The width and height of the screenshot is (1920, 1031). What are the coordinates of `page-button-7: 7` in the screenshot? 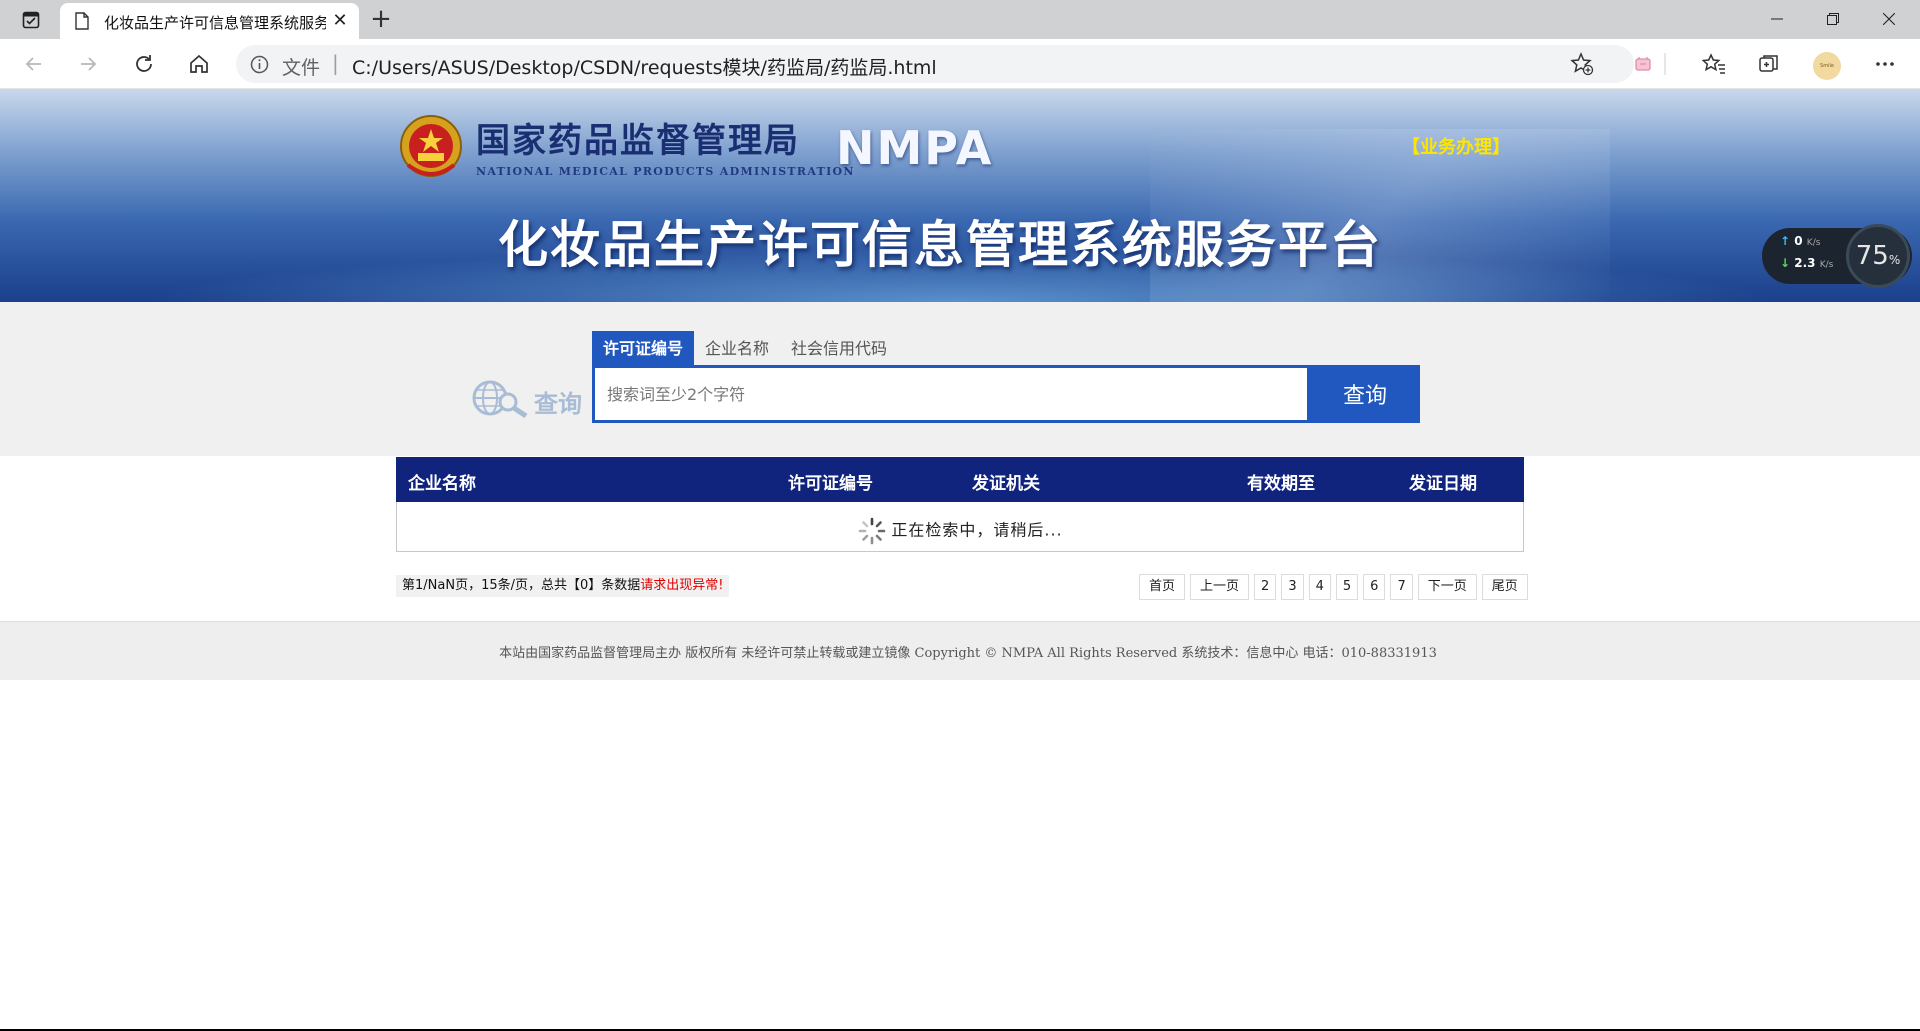 It's located at (1401, 587).